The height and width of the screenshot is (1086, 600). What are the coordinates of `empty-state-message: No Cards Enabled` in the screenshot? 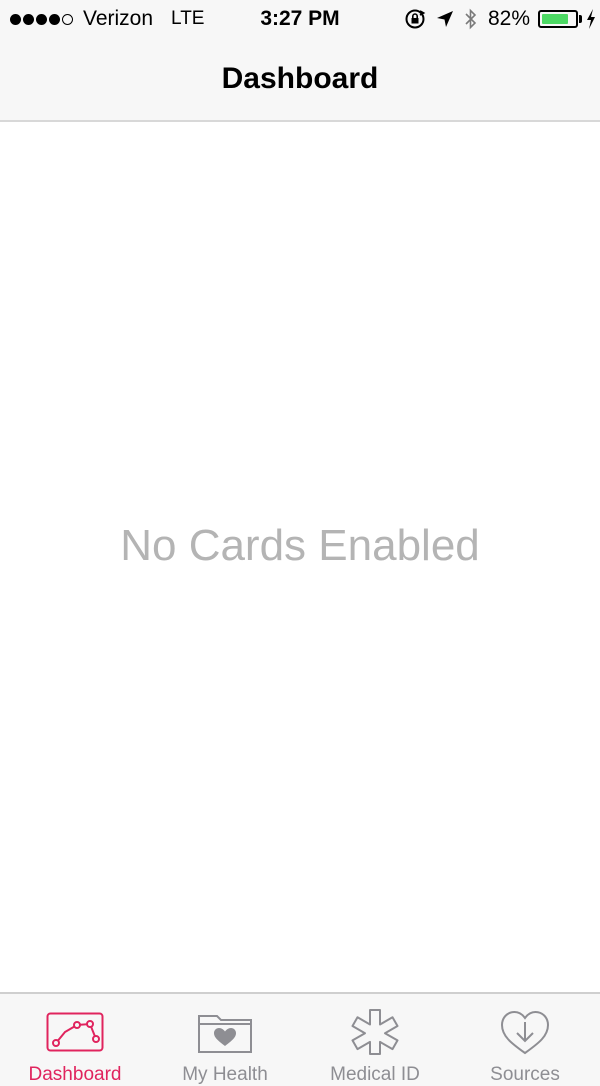 It's located at (300, 545).